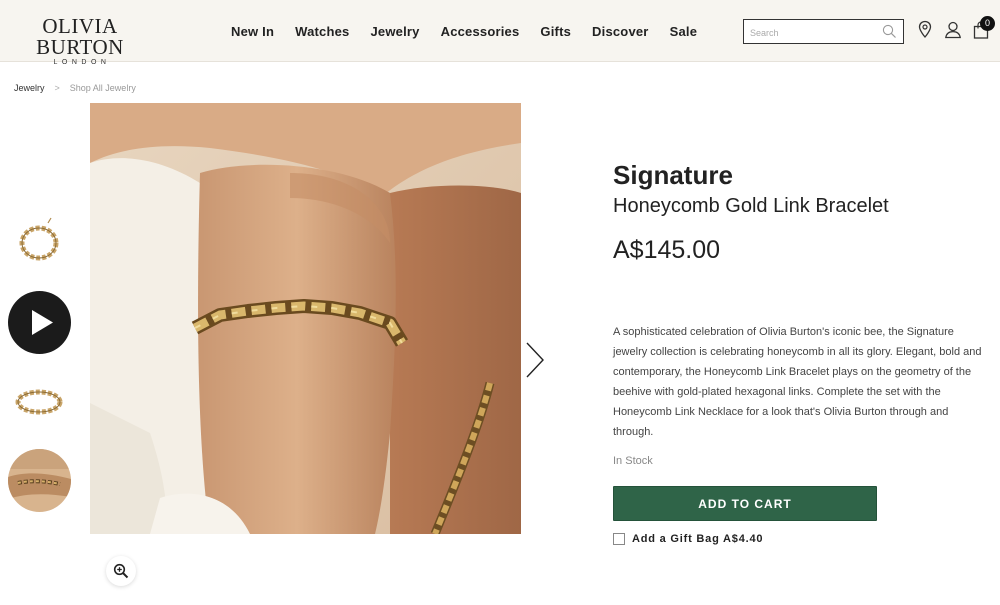 Image resolution: width=1000 pixels, height=605 pixels. Describe the element at coordinates (82, 62) in the screenshot. I see `brand-sub: LONDON` at that location.